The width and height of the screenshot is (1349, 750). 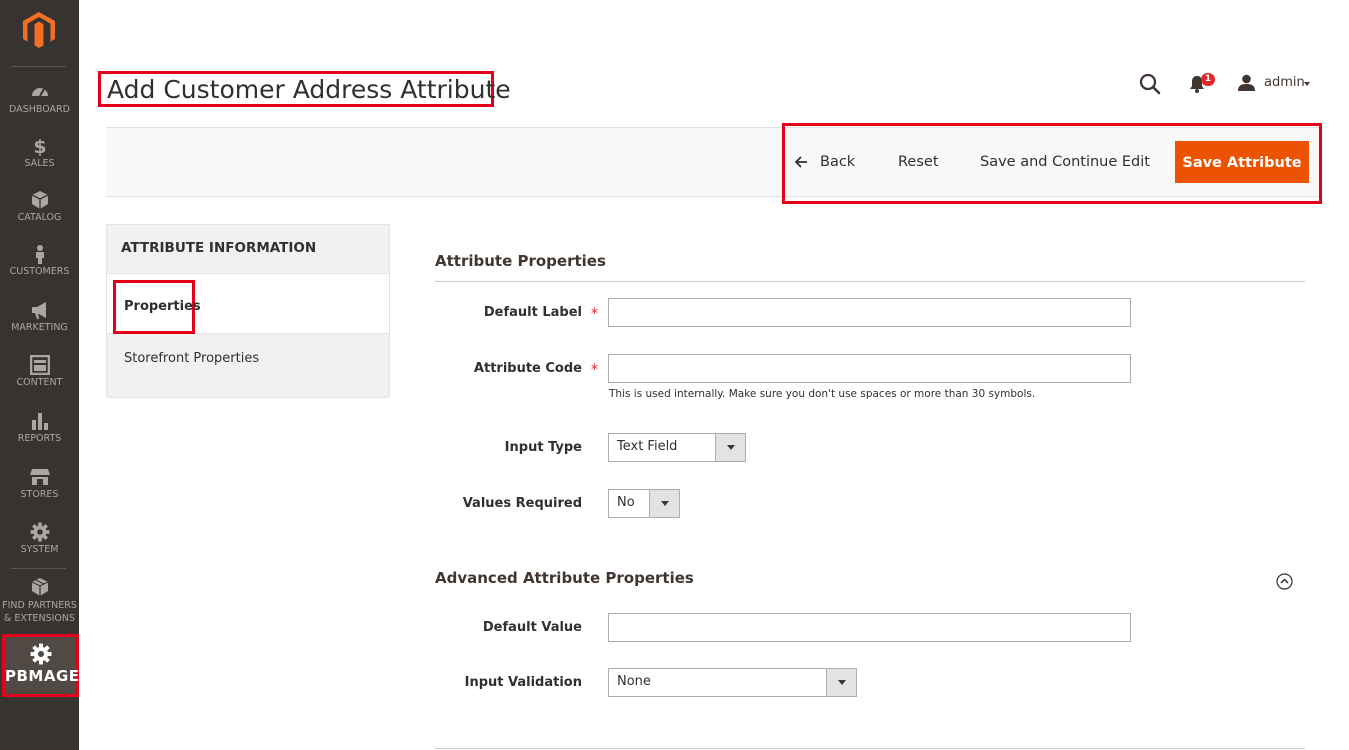 What do you see at coordinates (532, 627) in the screenshot?
I see `default-value-label: Default Value` at bounding box center [532, 627].